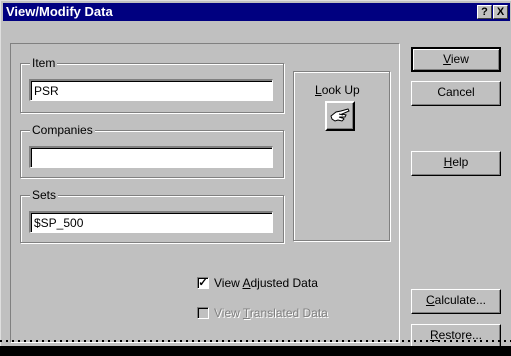 The width and height of the screenshot is (511, 356). Describe the element at coordinates (500, 12) in the screenshot. I see `close-icon: X` at that location.